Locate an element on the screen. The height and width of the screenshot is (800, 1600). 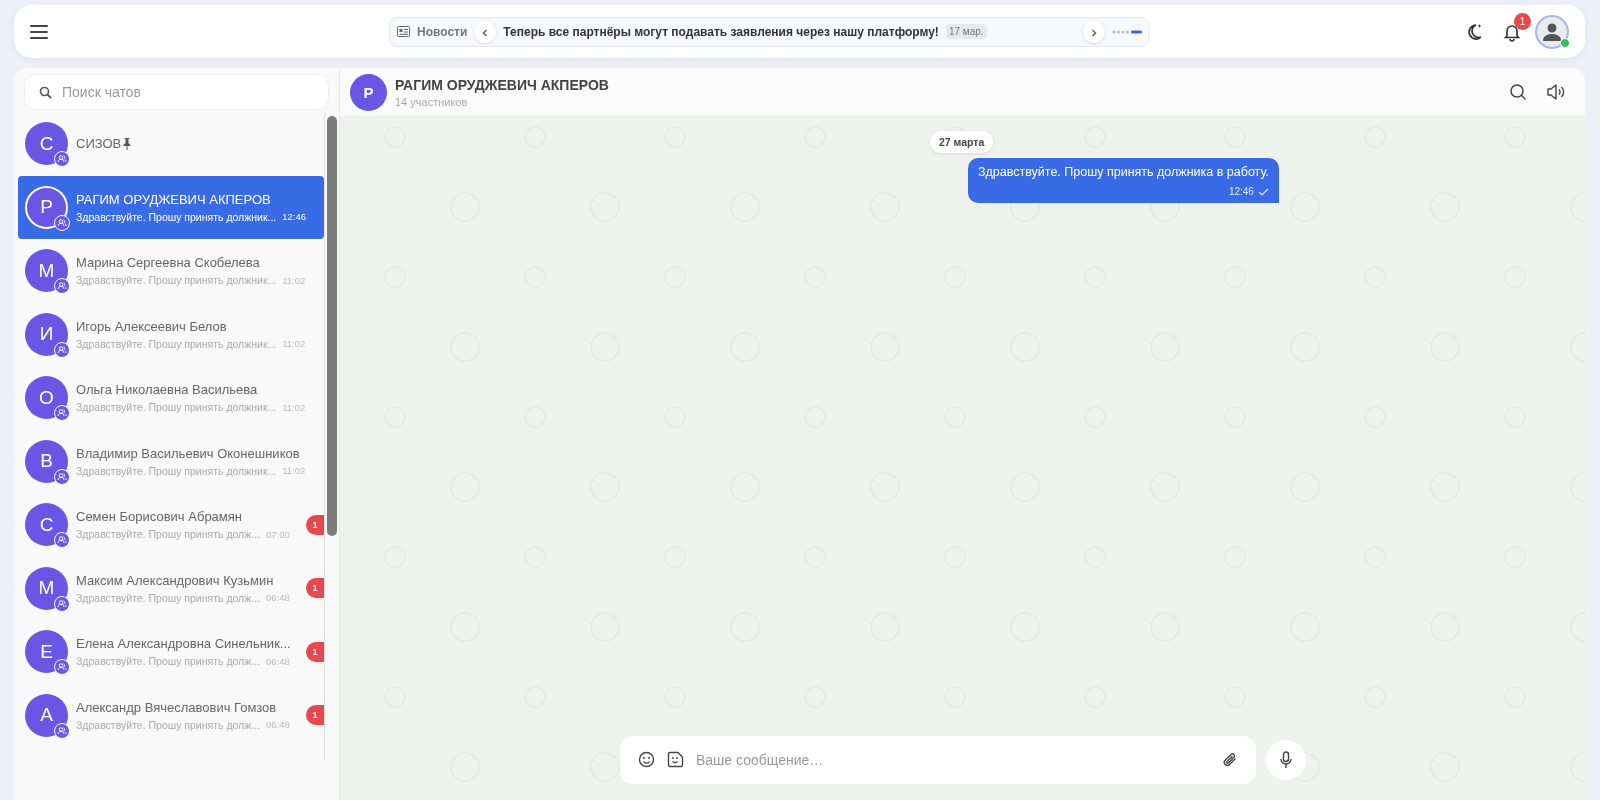
chat-list-item: М Марина Сергеевна Скобелева Здравствуйте. Прошу принять должник... 11:02 is located at coordinates (171, 271).